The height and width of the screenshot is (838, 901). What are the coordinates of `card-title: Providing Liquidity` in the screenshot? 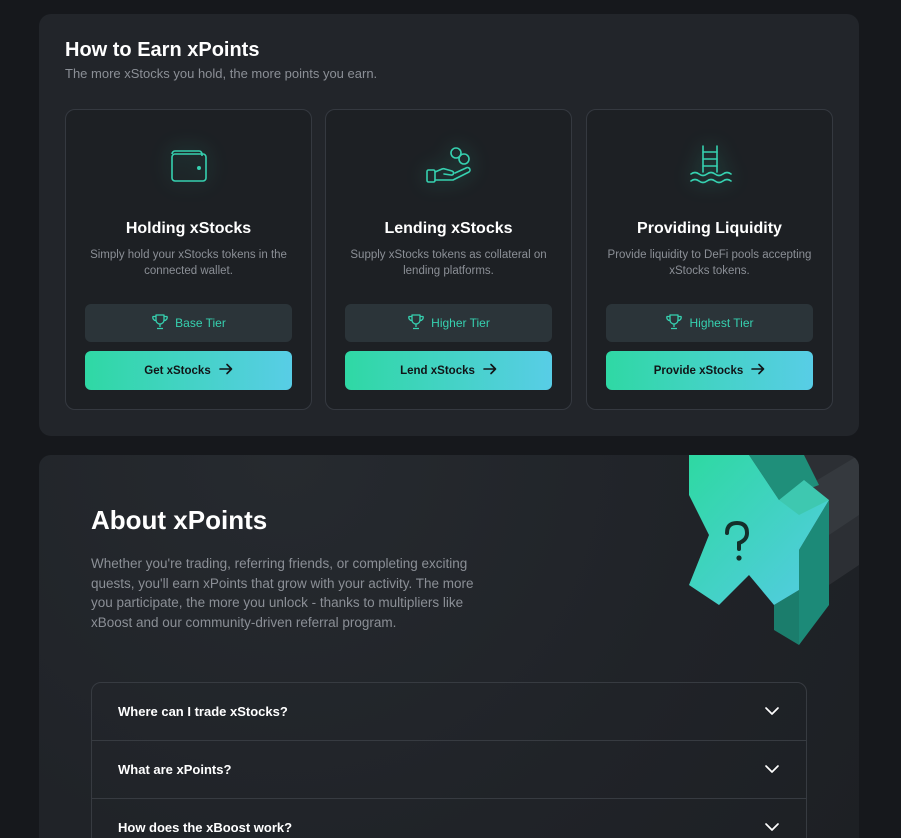 It's located at (709, 228).